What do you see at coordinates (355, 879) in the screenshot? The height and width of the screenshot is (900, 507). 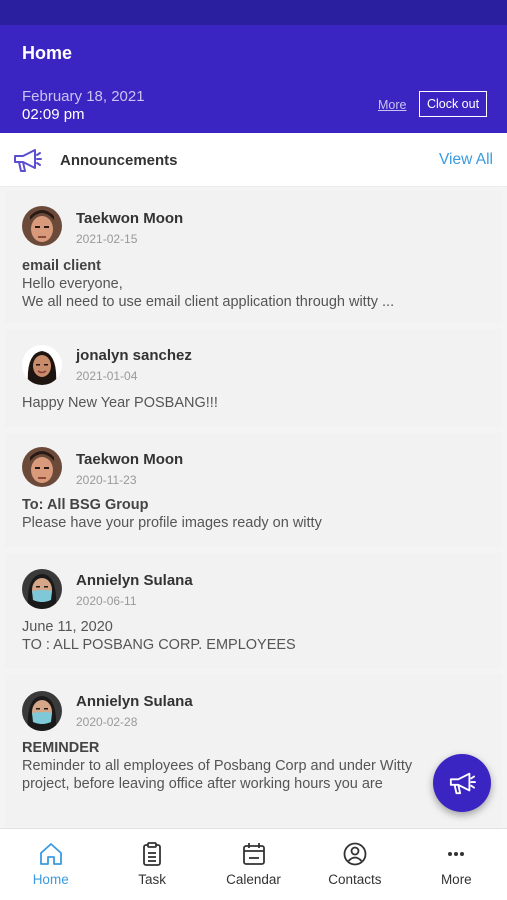 I see `tab-label: Contacts` at bounding box center [355, 879].